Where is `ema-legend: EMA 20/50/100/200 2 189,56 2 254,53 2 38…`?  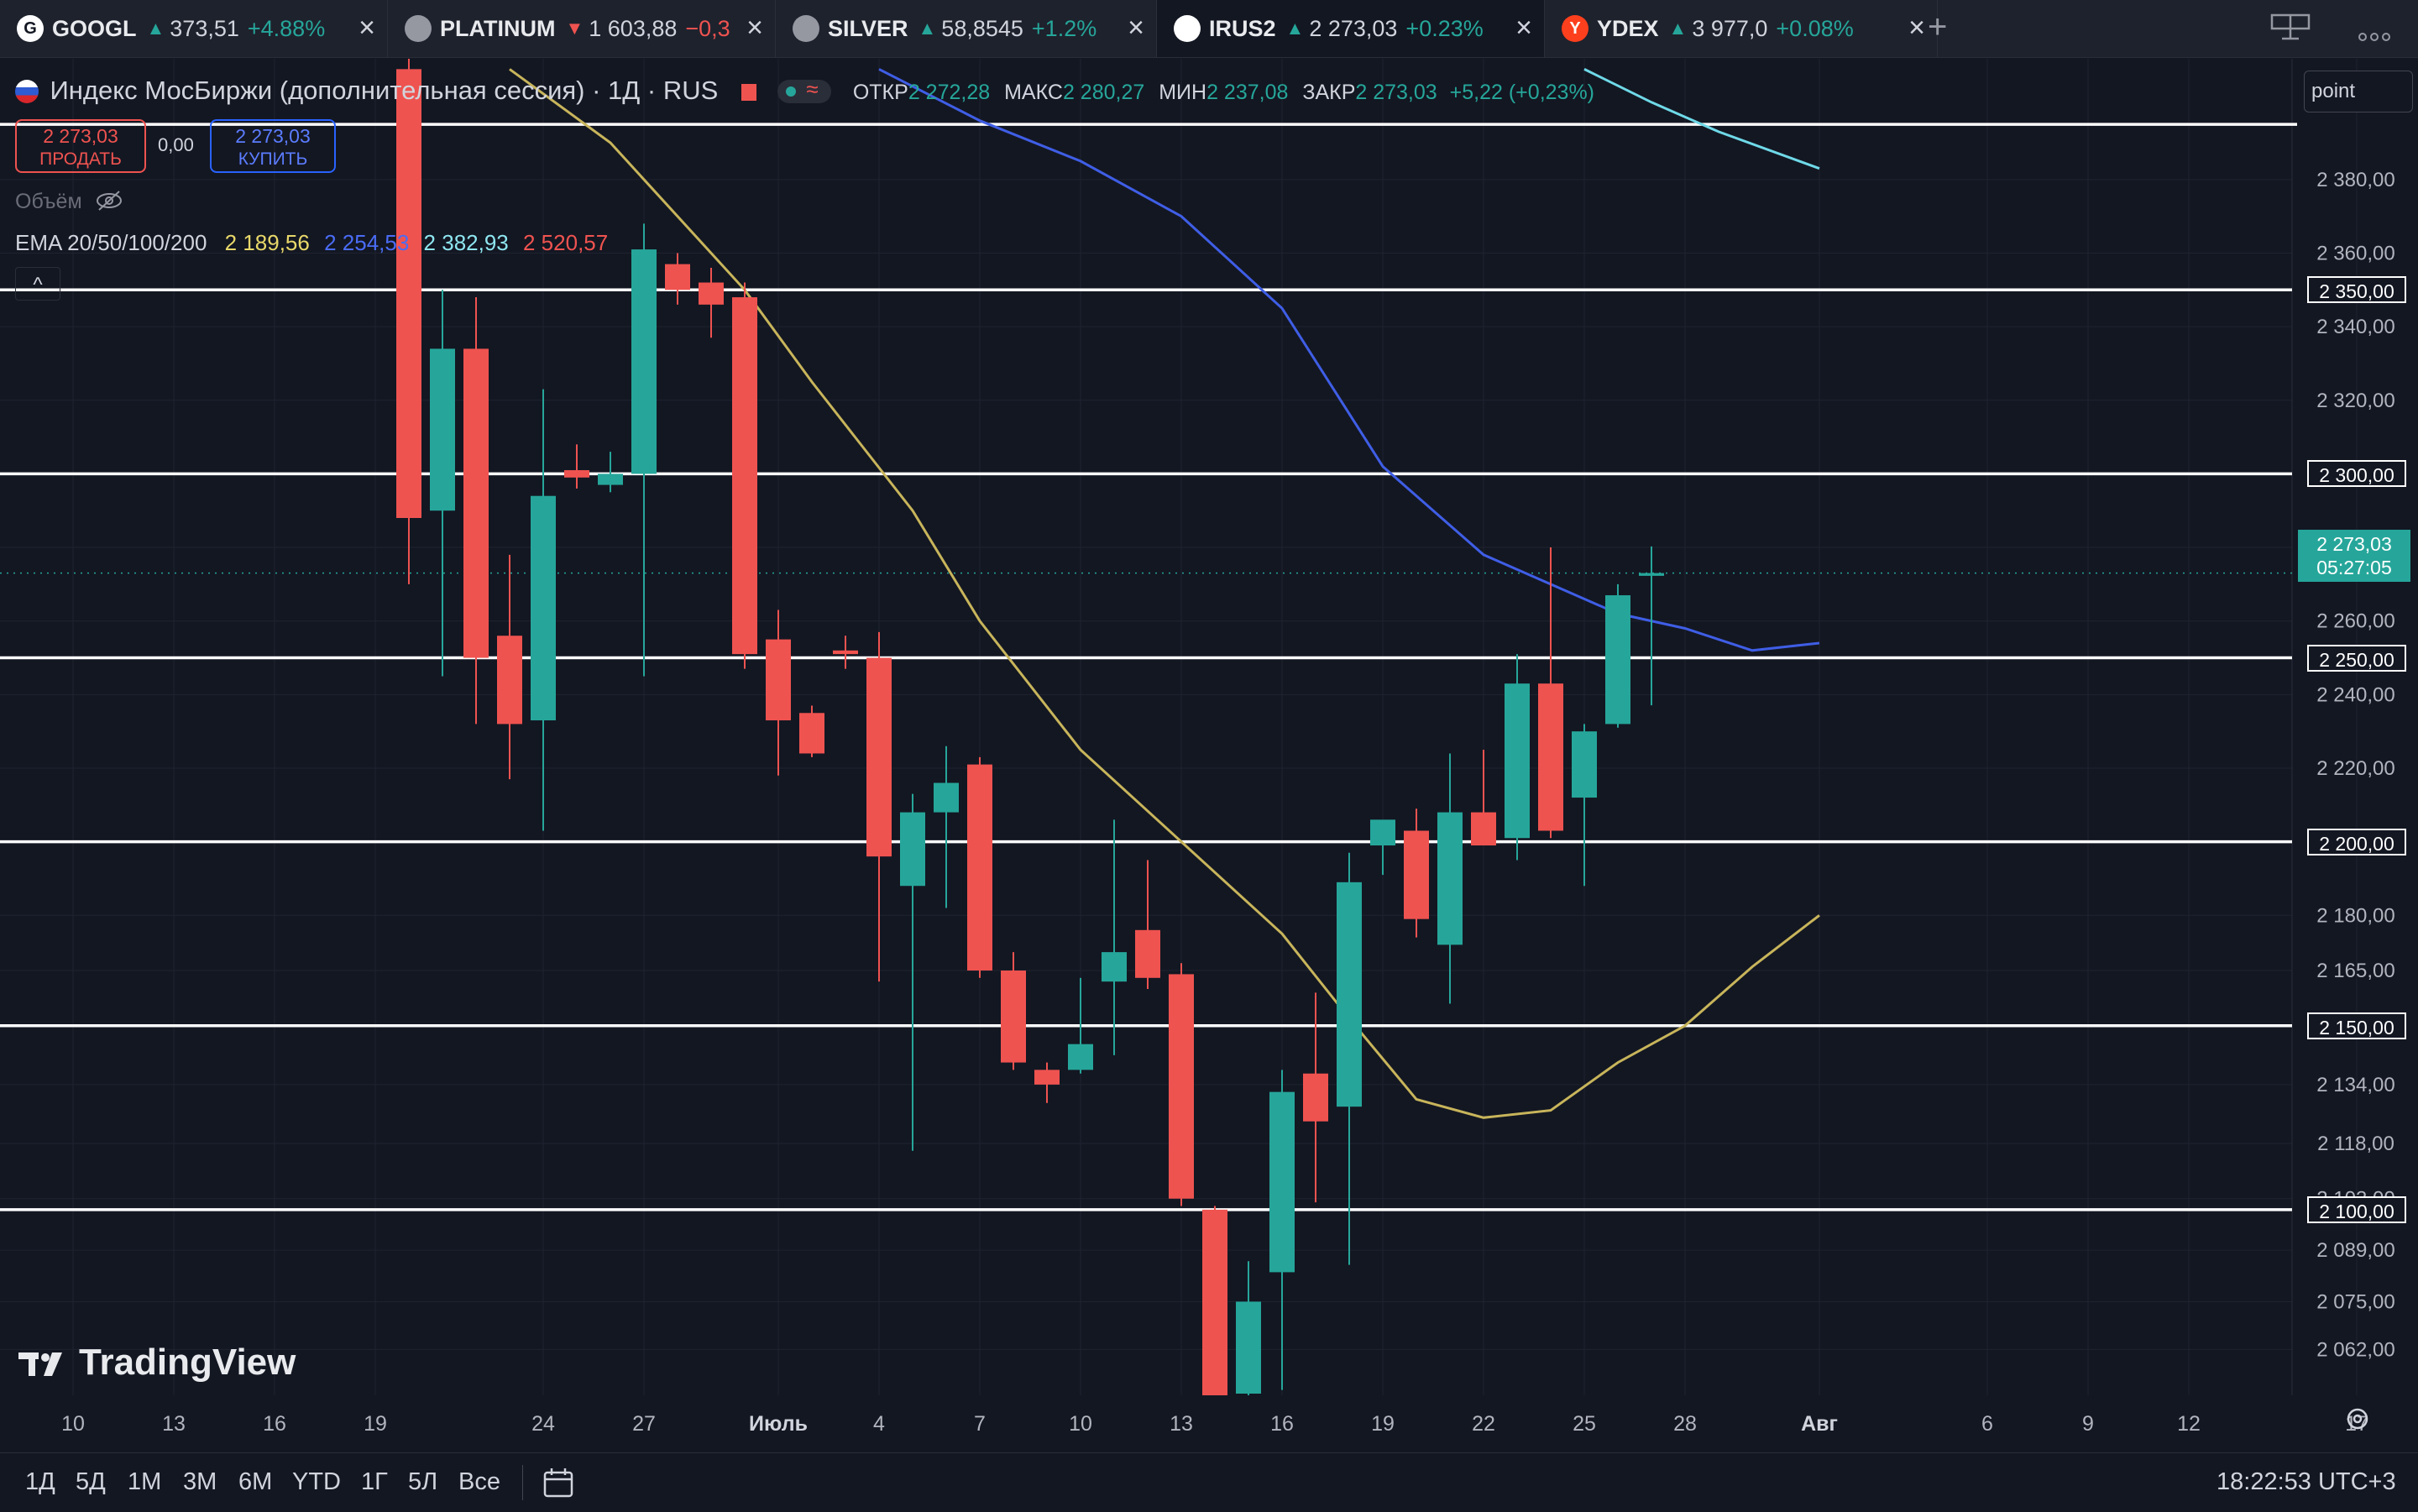
ema-legend: EMA 20/50/100/200 2 189,56 2 254,53 2 38… is located at coordinates (311, 243).